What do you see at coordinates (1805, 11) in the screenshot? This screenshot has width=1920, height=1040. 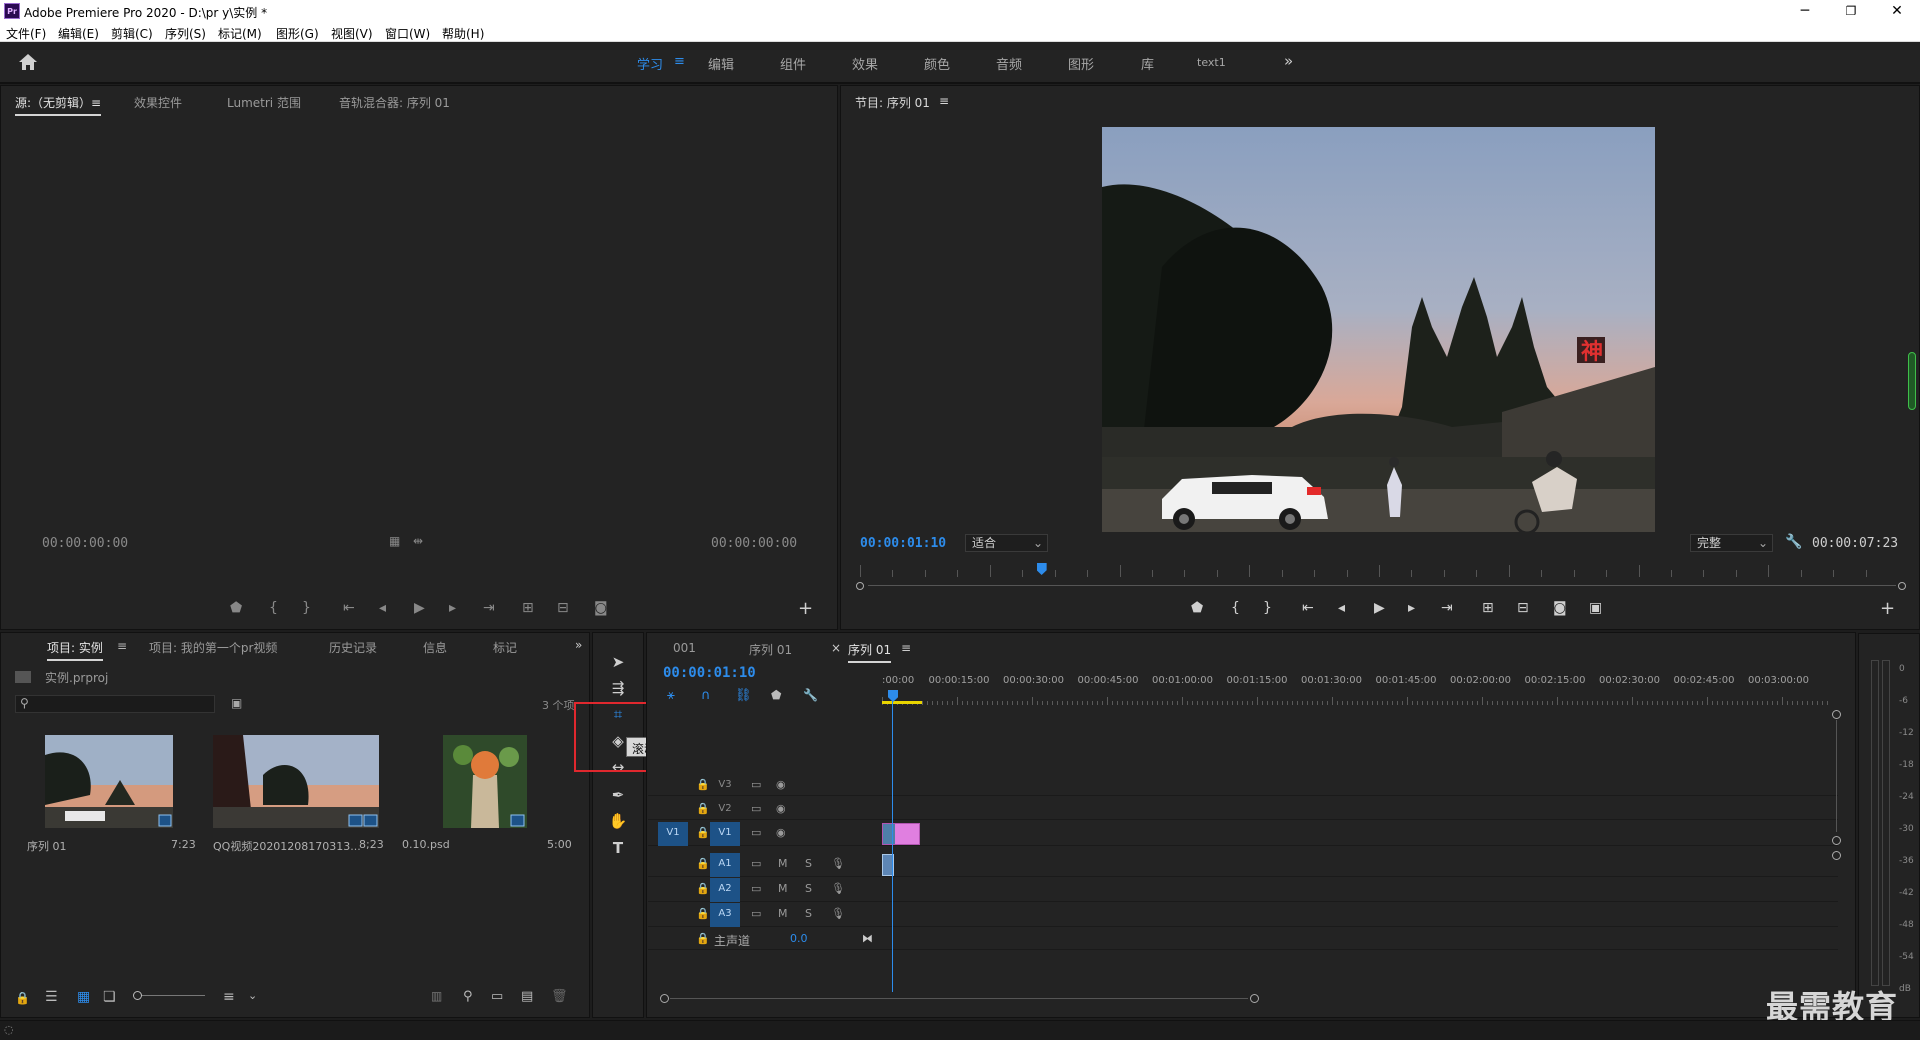 I see `minimize-button: ─` at bounding box center [1805, 11].